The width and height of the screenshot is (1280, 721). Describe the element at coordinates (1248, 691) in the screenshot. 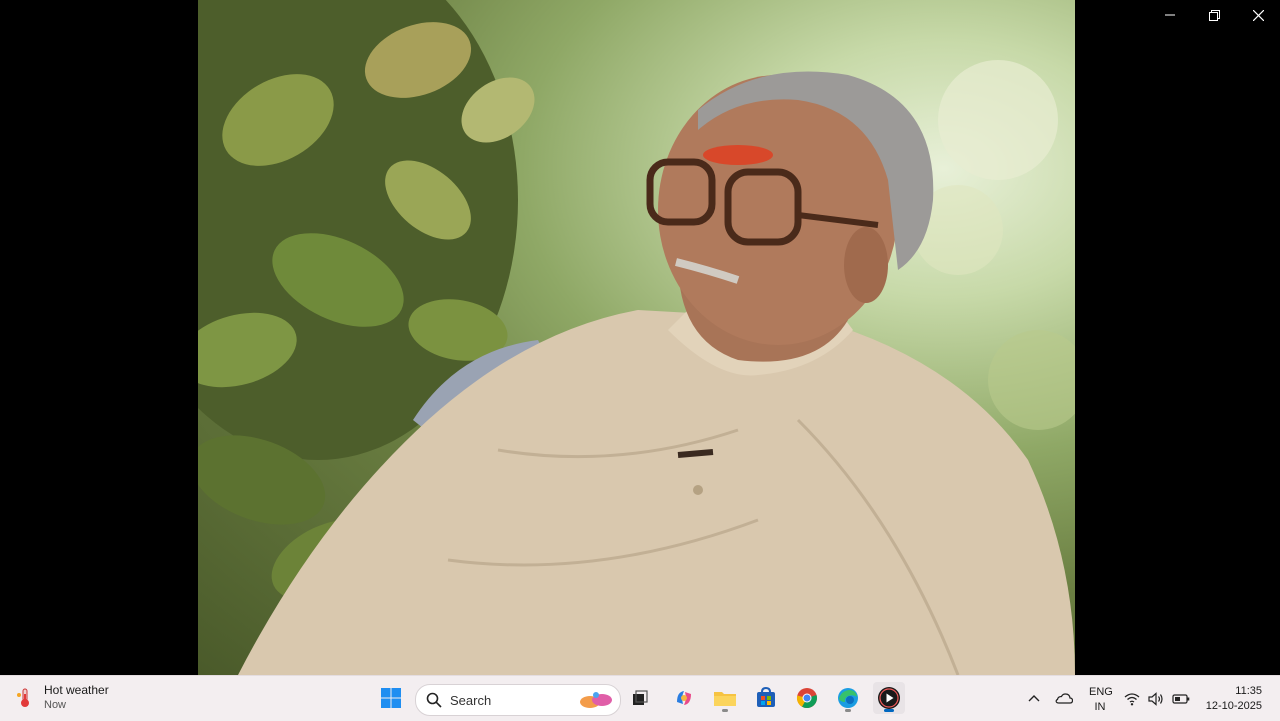

I see `clock-time: 11:35` at that location.